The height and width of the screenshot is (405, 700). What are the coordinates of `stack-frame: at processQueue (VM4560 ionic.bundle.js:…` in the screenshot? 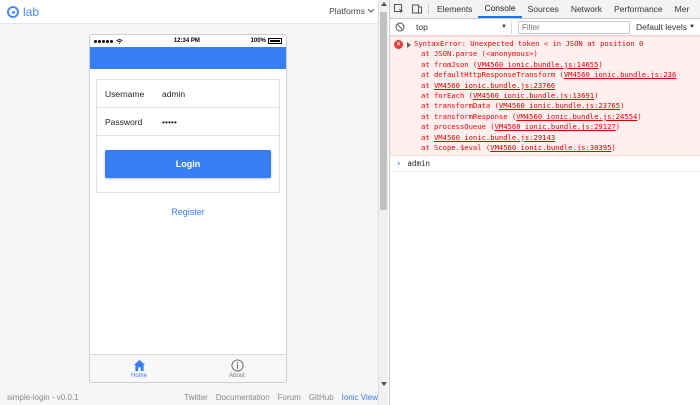 It's located at (521, 127).